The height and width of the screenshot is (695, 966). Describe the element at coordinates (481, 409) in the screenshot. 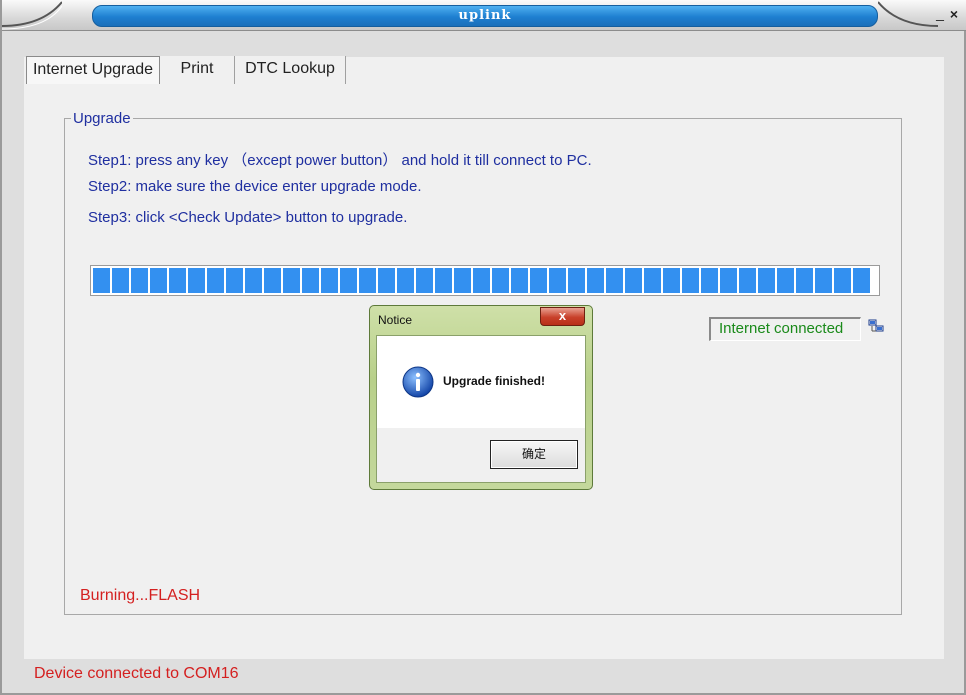

I see `dialog-body: Upgrade finished! 确定` at that location.